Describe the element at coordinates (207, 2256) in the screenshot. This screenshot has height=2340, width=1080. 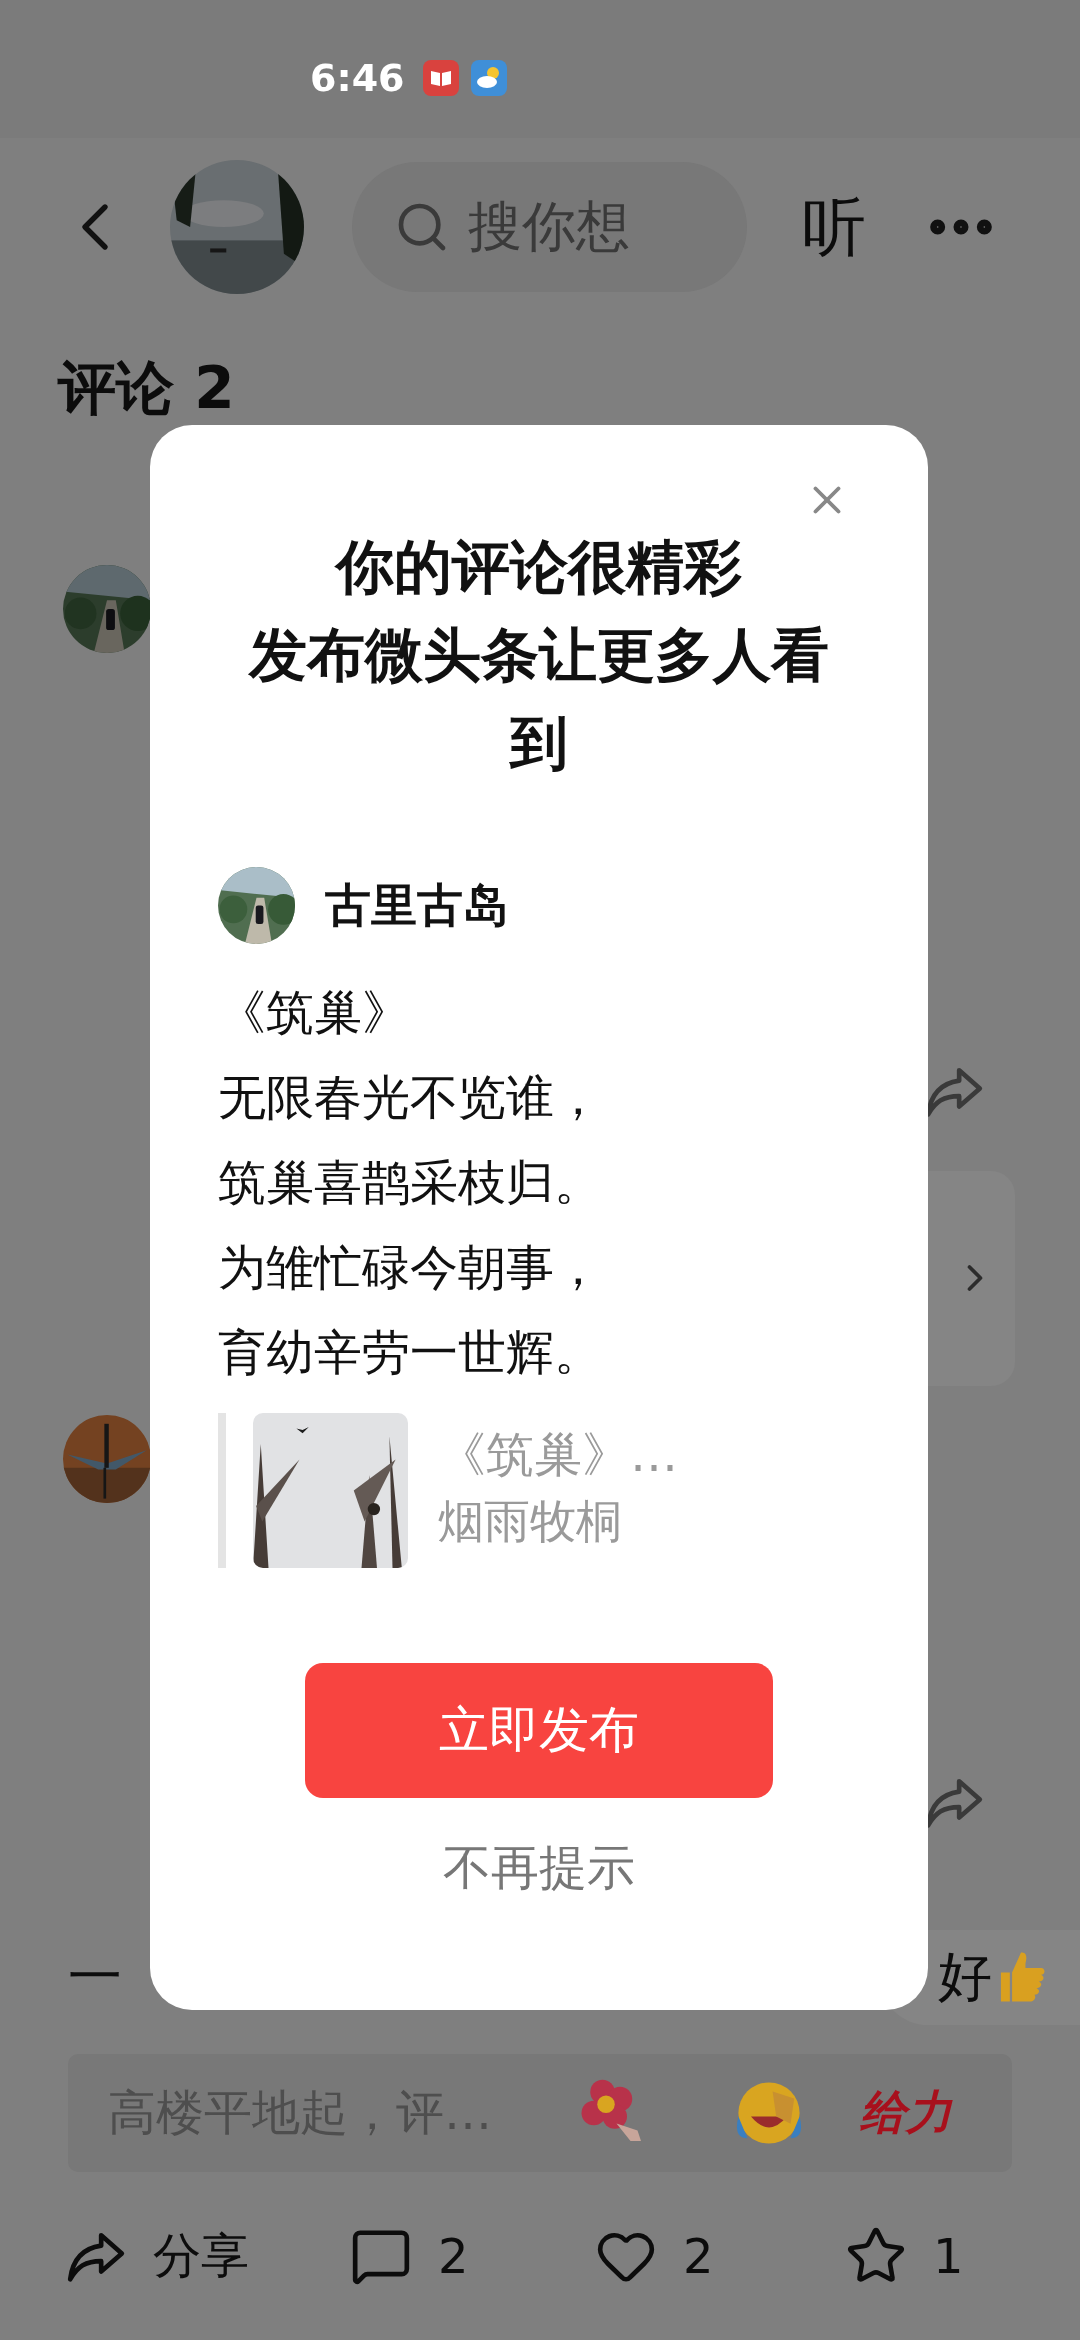
I see `share-action: 分享` at that location.